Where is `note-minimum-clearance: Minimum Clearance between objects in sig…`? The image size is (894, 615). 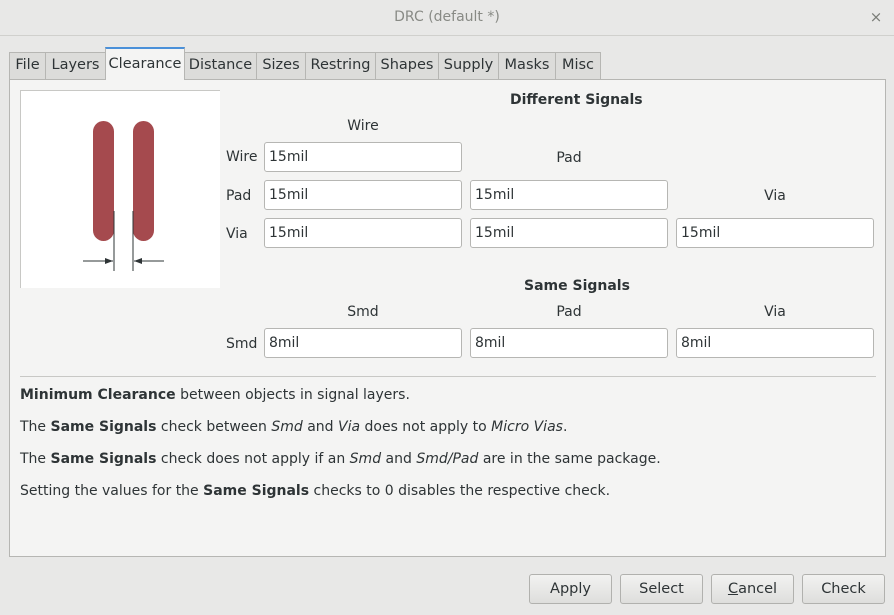
note-minimum-clearance: Minimum Clearance between objects in sig… is located at coordinates (215, 395).